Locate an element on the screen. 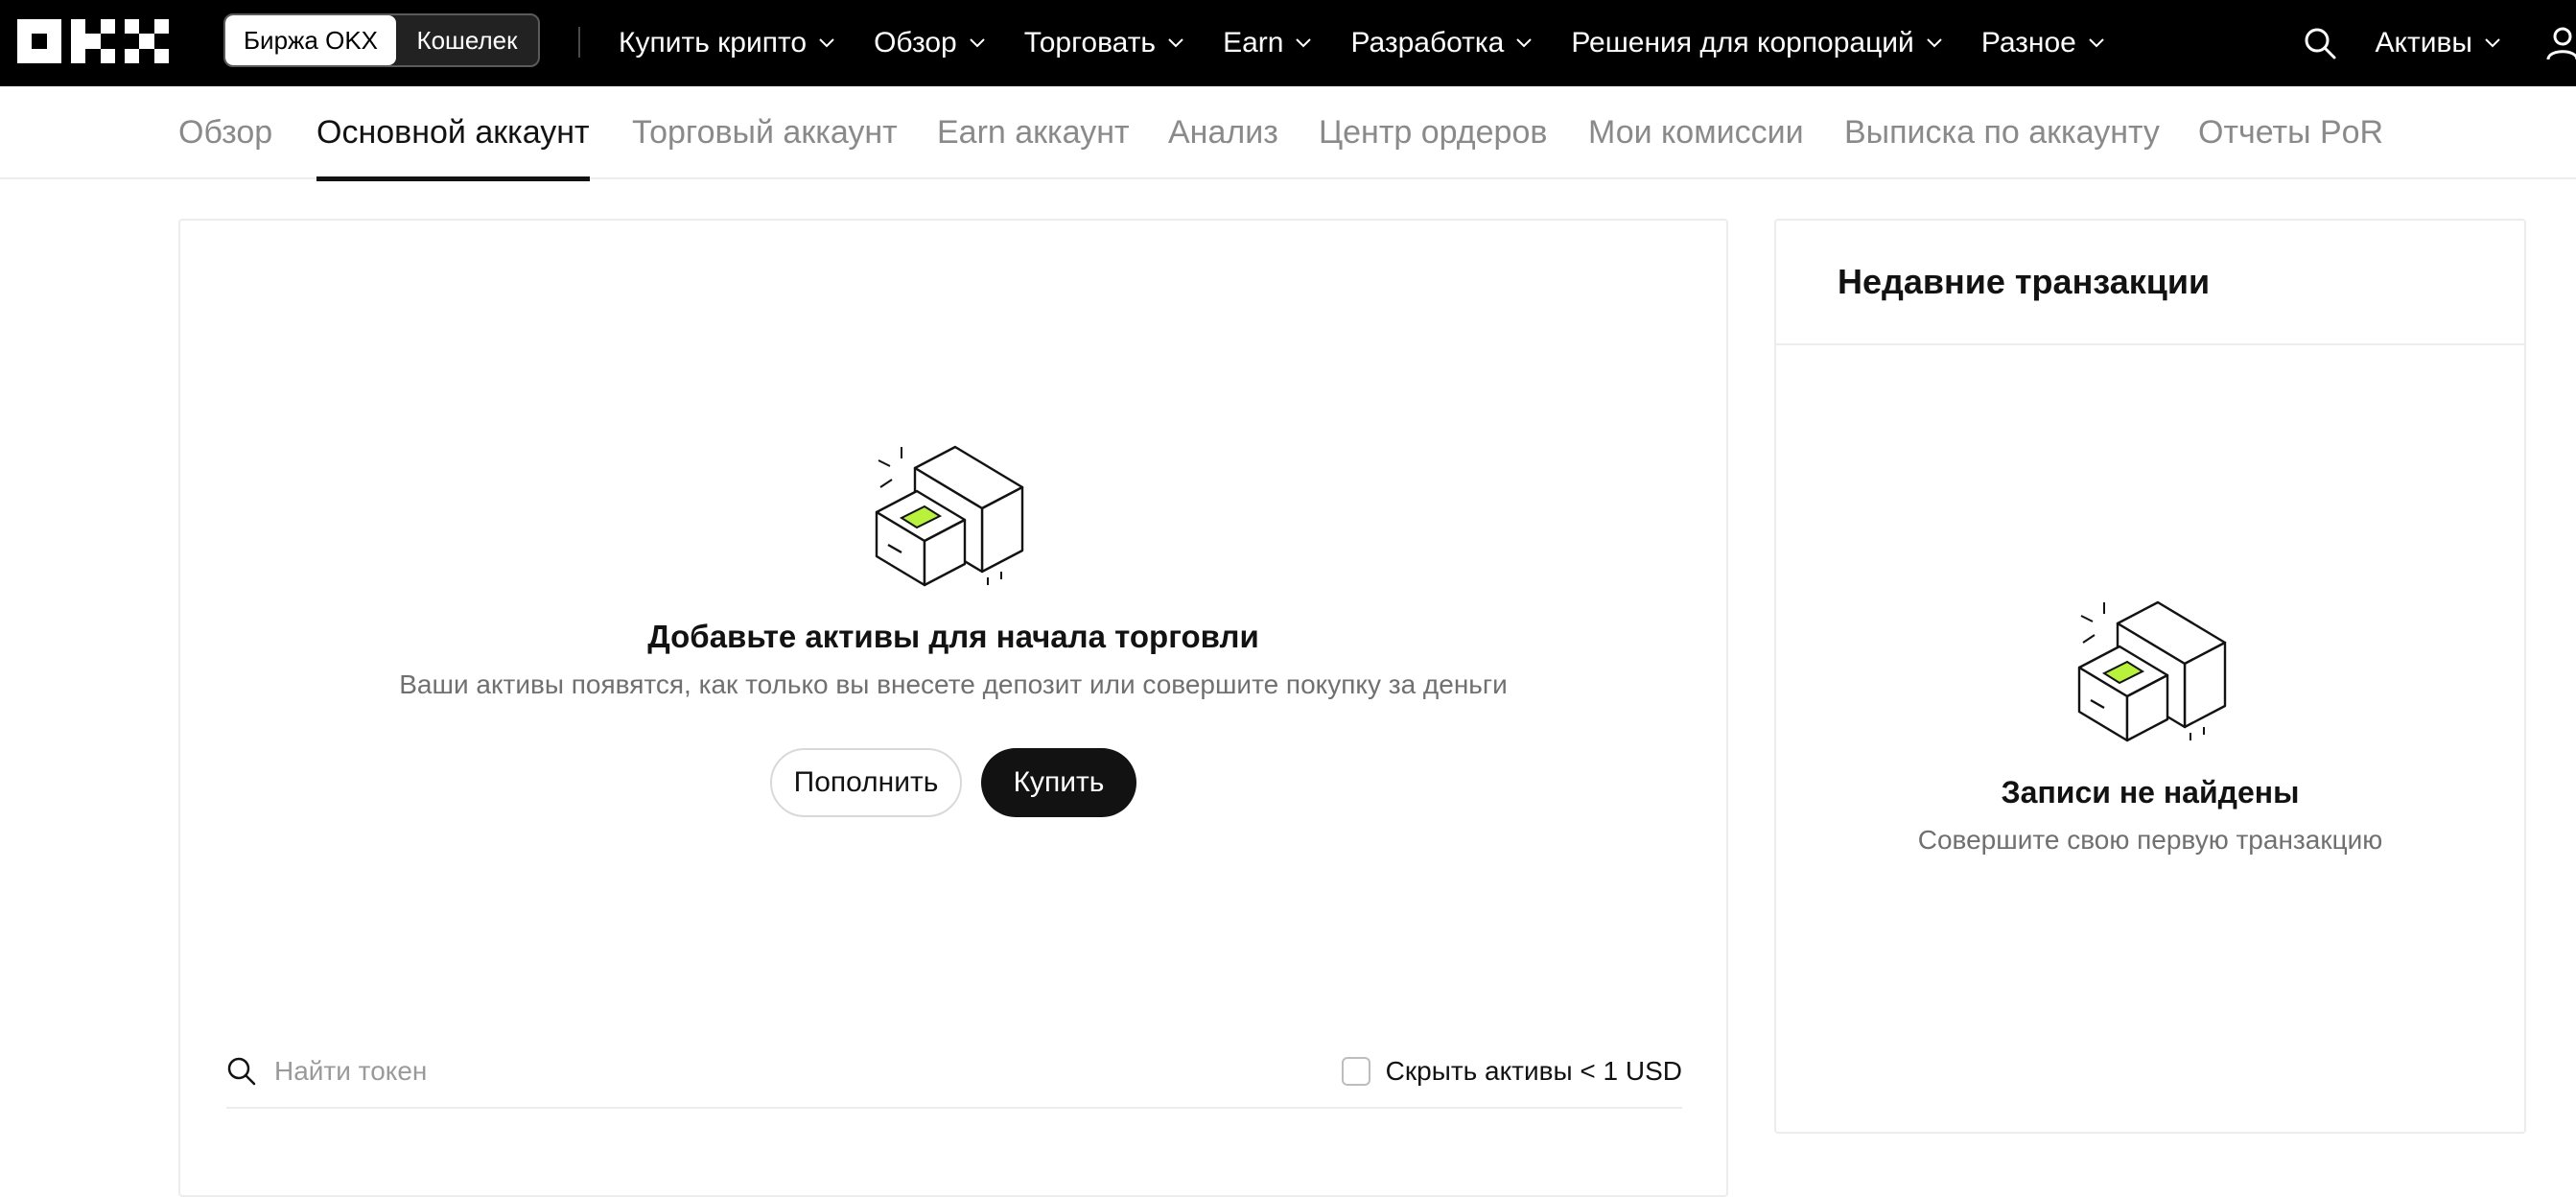 The width and height of the screenshot is (2576, 1197). nav-label: Разработка is located at coordinates (1427, 43).